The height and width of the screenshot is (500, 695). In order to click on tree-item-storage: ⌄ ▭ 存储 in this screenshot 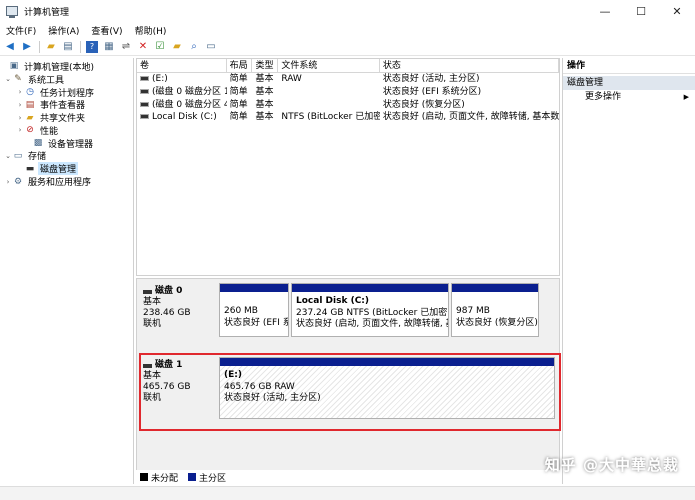, I will do `click(66, 156)`.